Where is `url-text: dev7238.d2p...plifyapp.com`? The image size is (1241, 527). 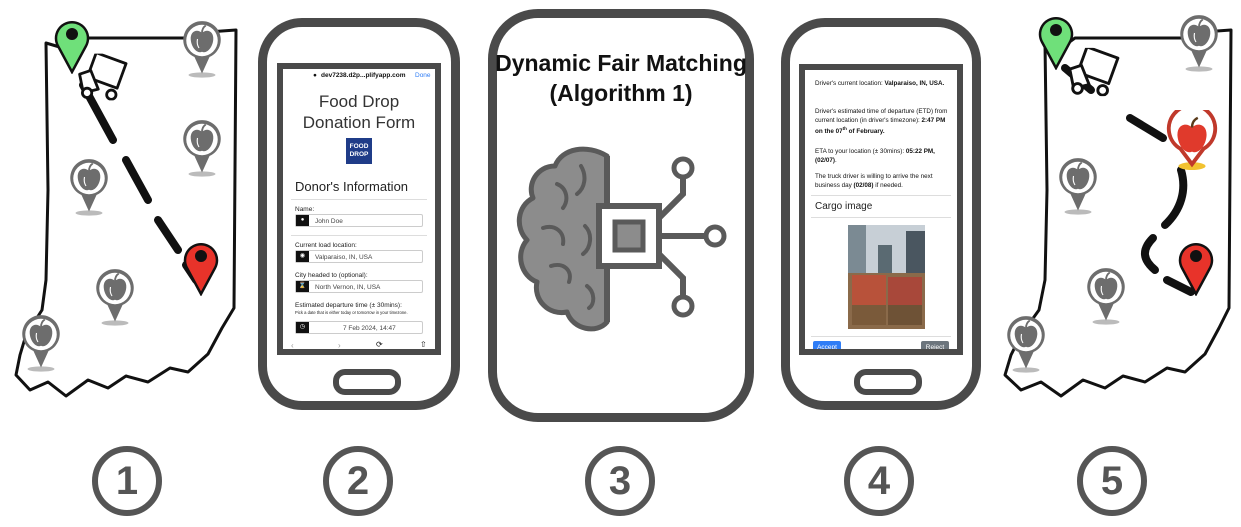
url-text: dev7238.d2p...plifyapp.com is located at coordinates (363, 75).